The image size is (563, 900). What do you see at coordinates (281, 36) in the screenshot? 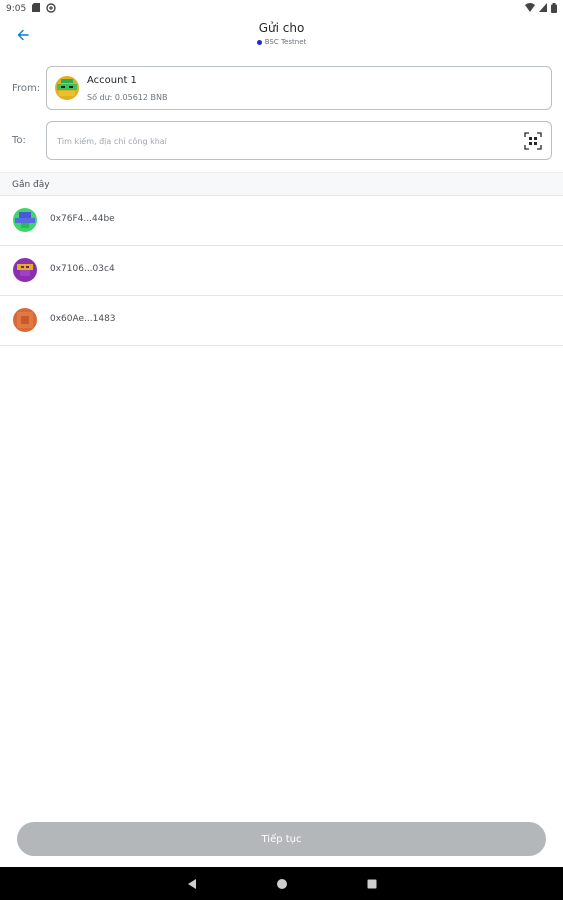
I see `header: Gửi cho BSC Testnet` at bounding box center [281, 36].